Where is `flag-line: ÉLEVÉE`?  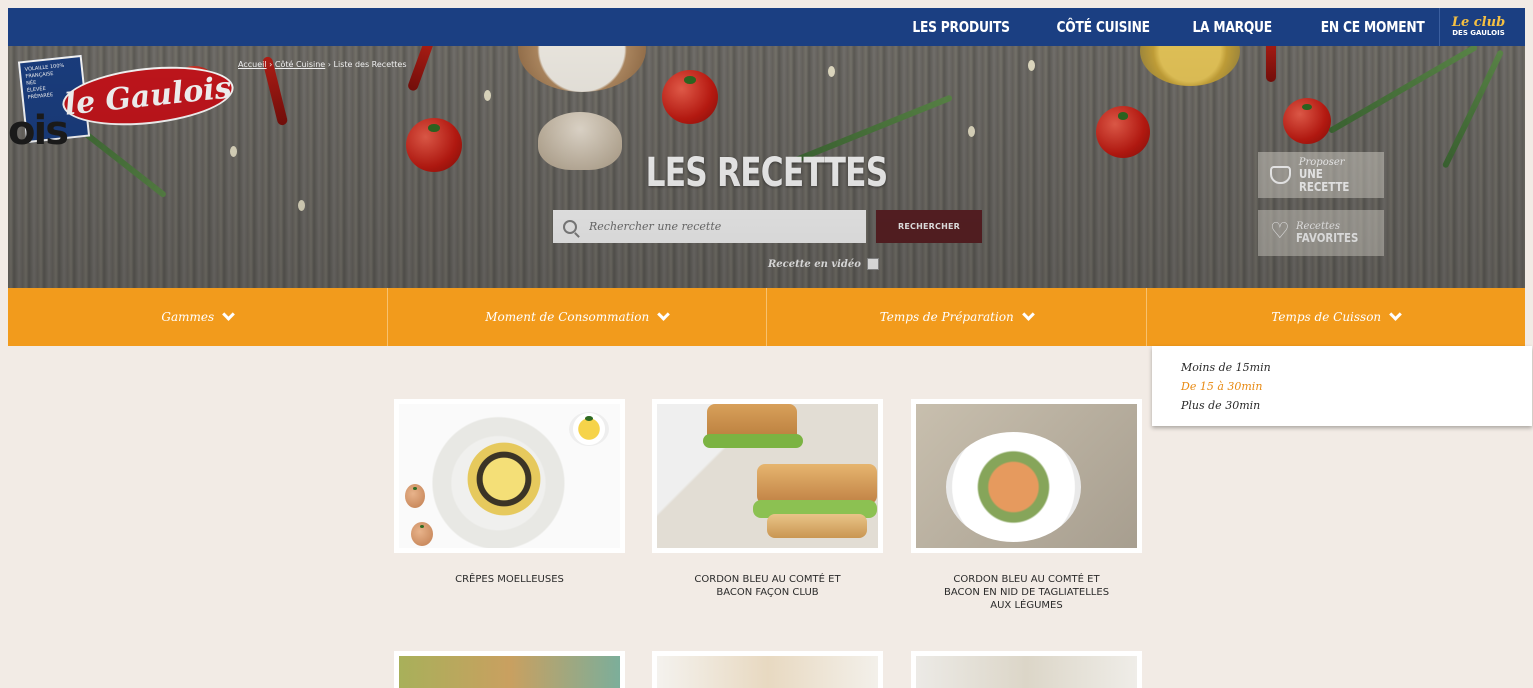 flag-line: ÉLEVÉE is located at coordinates (36, 89).